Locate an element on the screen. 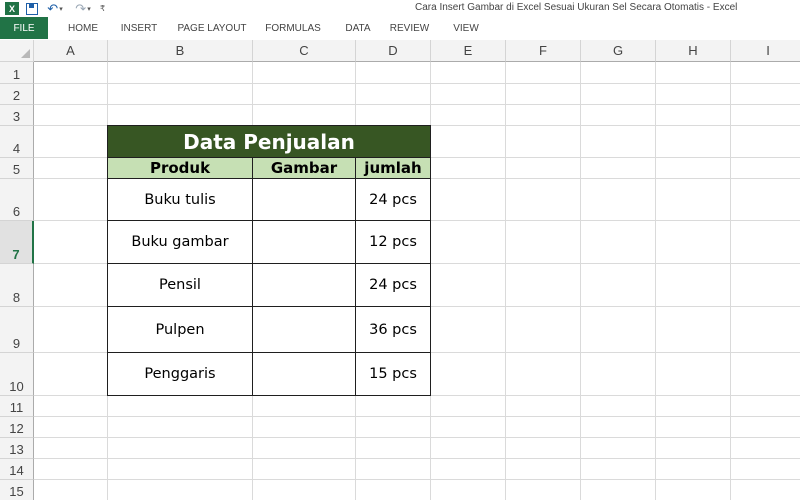 The height and width of the screenshot is (500, 800). undo-icon: ↶ ▾ is located at coordinates (55, 8).